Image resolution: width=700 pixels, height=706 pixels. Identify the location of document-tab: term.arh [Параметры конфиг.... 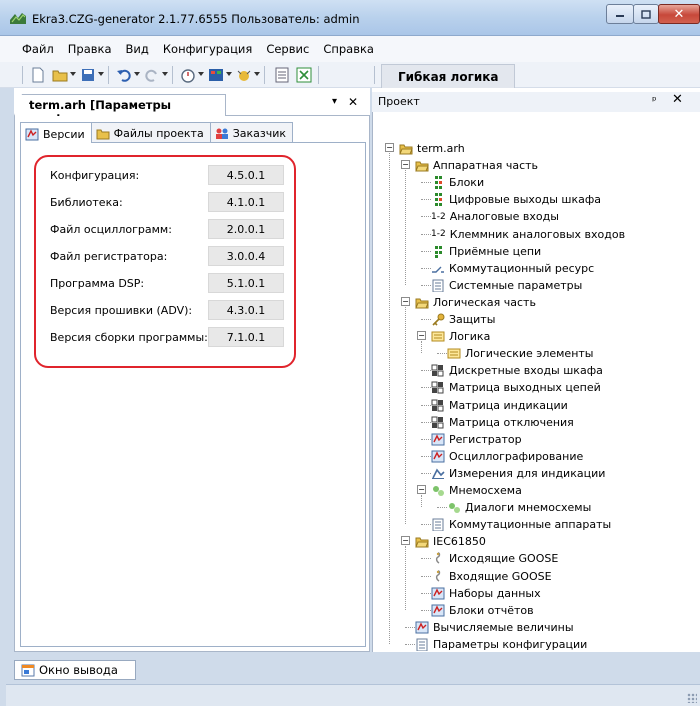
(120, 105).